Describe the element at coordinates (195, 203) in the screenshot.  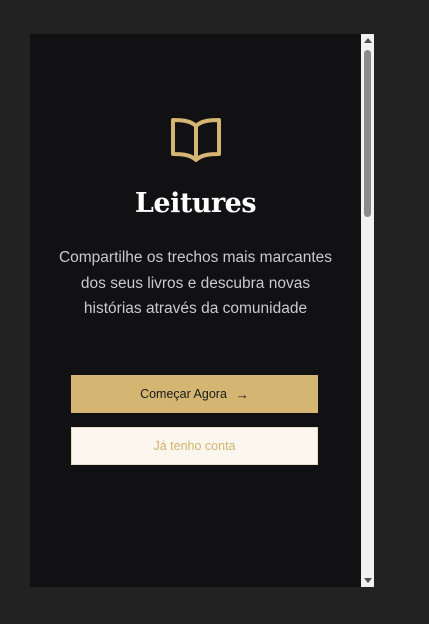
I see `app-title: Leitures` at that location.